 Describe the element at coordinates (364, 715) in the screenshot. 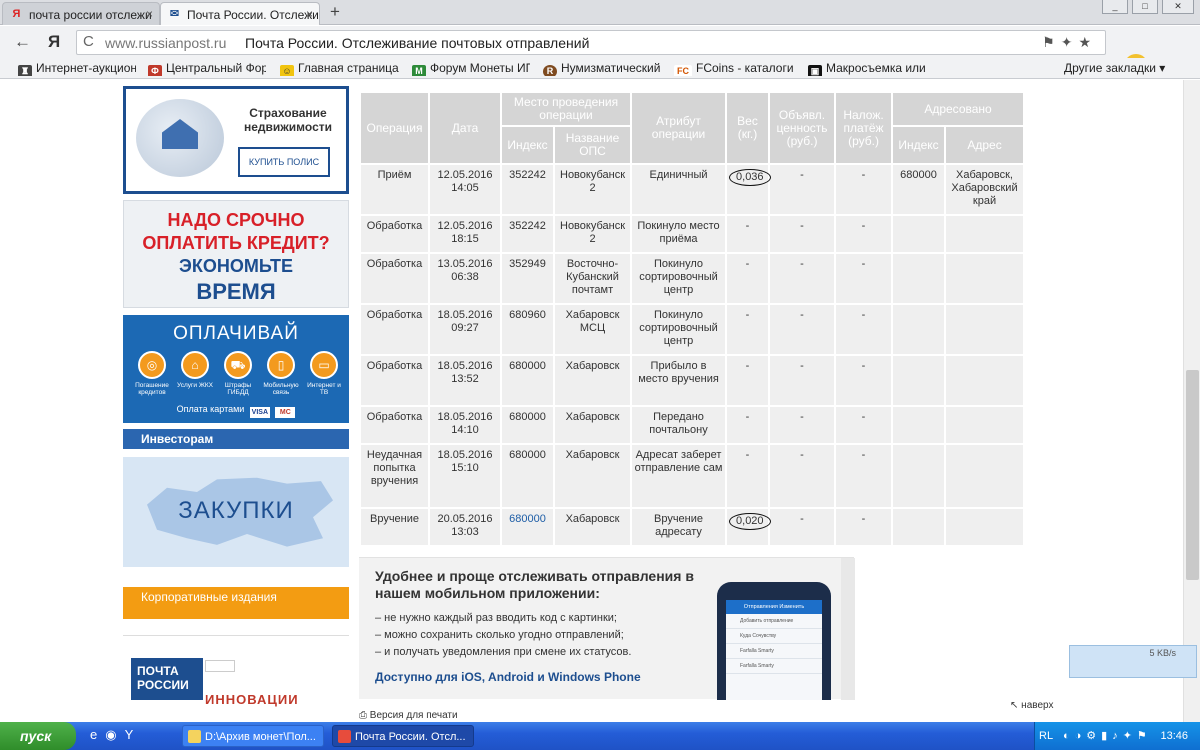

I see `printer-icon: ⎙` at that location.